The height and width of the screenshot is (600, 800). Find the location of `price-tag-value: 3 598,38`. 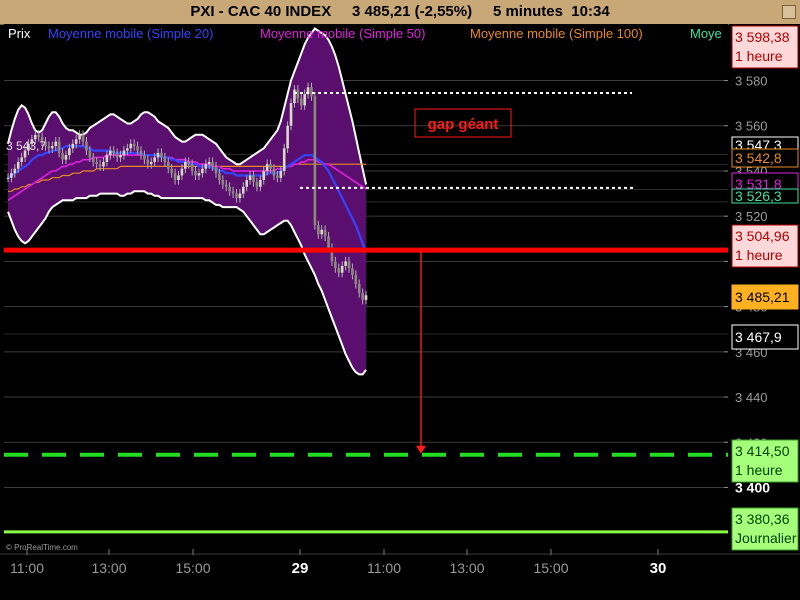

price-tag-value: 3 598,38 is located at coordinates (762, 37).